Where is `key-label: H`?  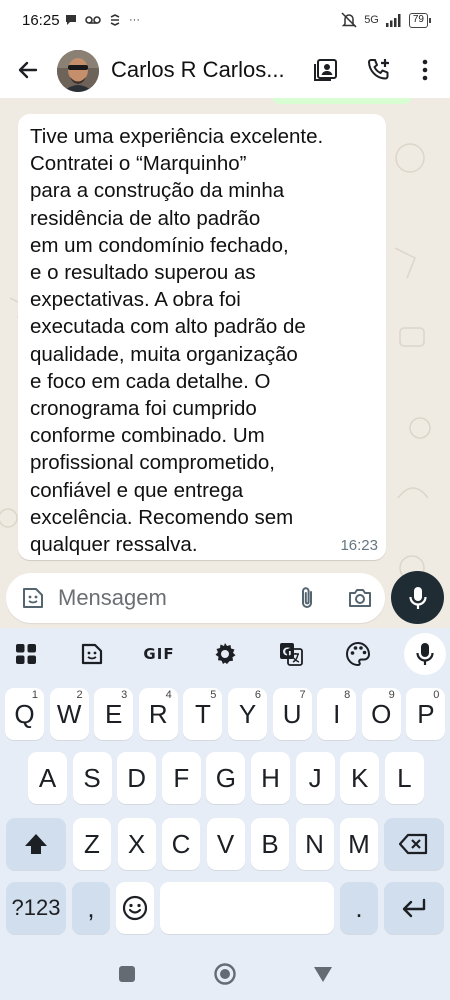
key-label: H is located at coordinates (270, 777).